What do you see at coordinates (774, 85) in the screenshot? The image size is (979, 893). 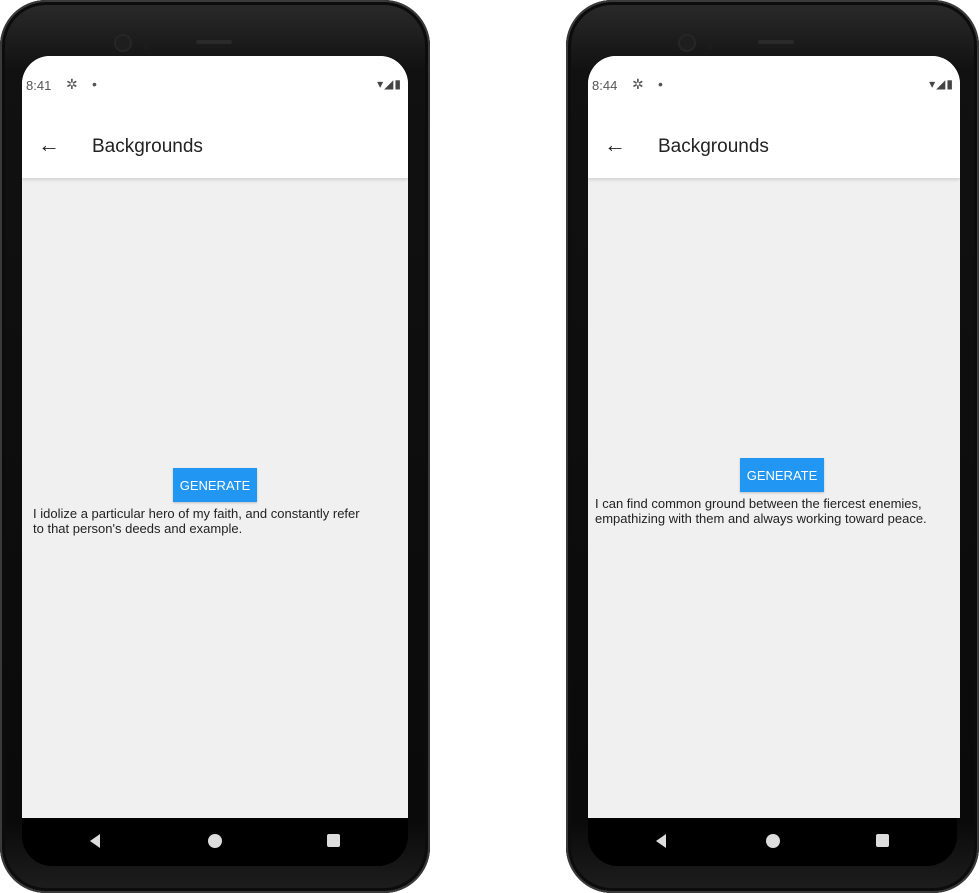 I see `status-bar: 8:44 ✲ • ▾◢▮` at bounding box center [774, 85].